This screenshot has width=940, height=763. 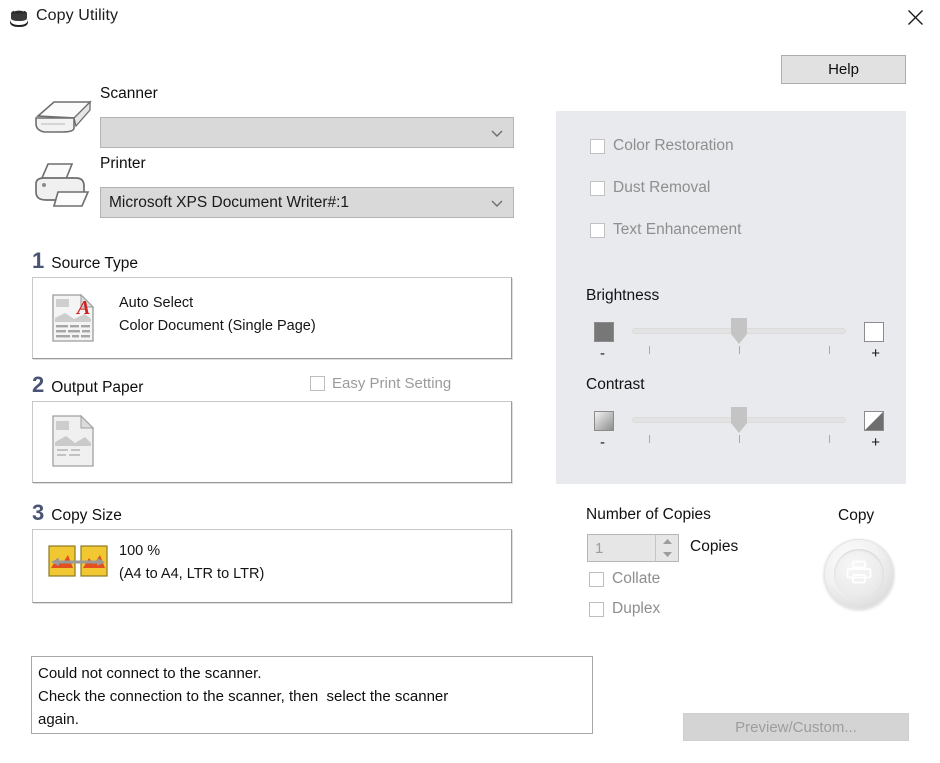 What do you see at coordinates (150, 673) in the screenshot?
I see `status-line-1: Could not connect to the scanner.` at bounding box center [150, 673].